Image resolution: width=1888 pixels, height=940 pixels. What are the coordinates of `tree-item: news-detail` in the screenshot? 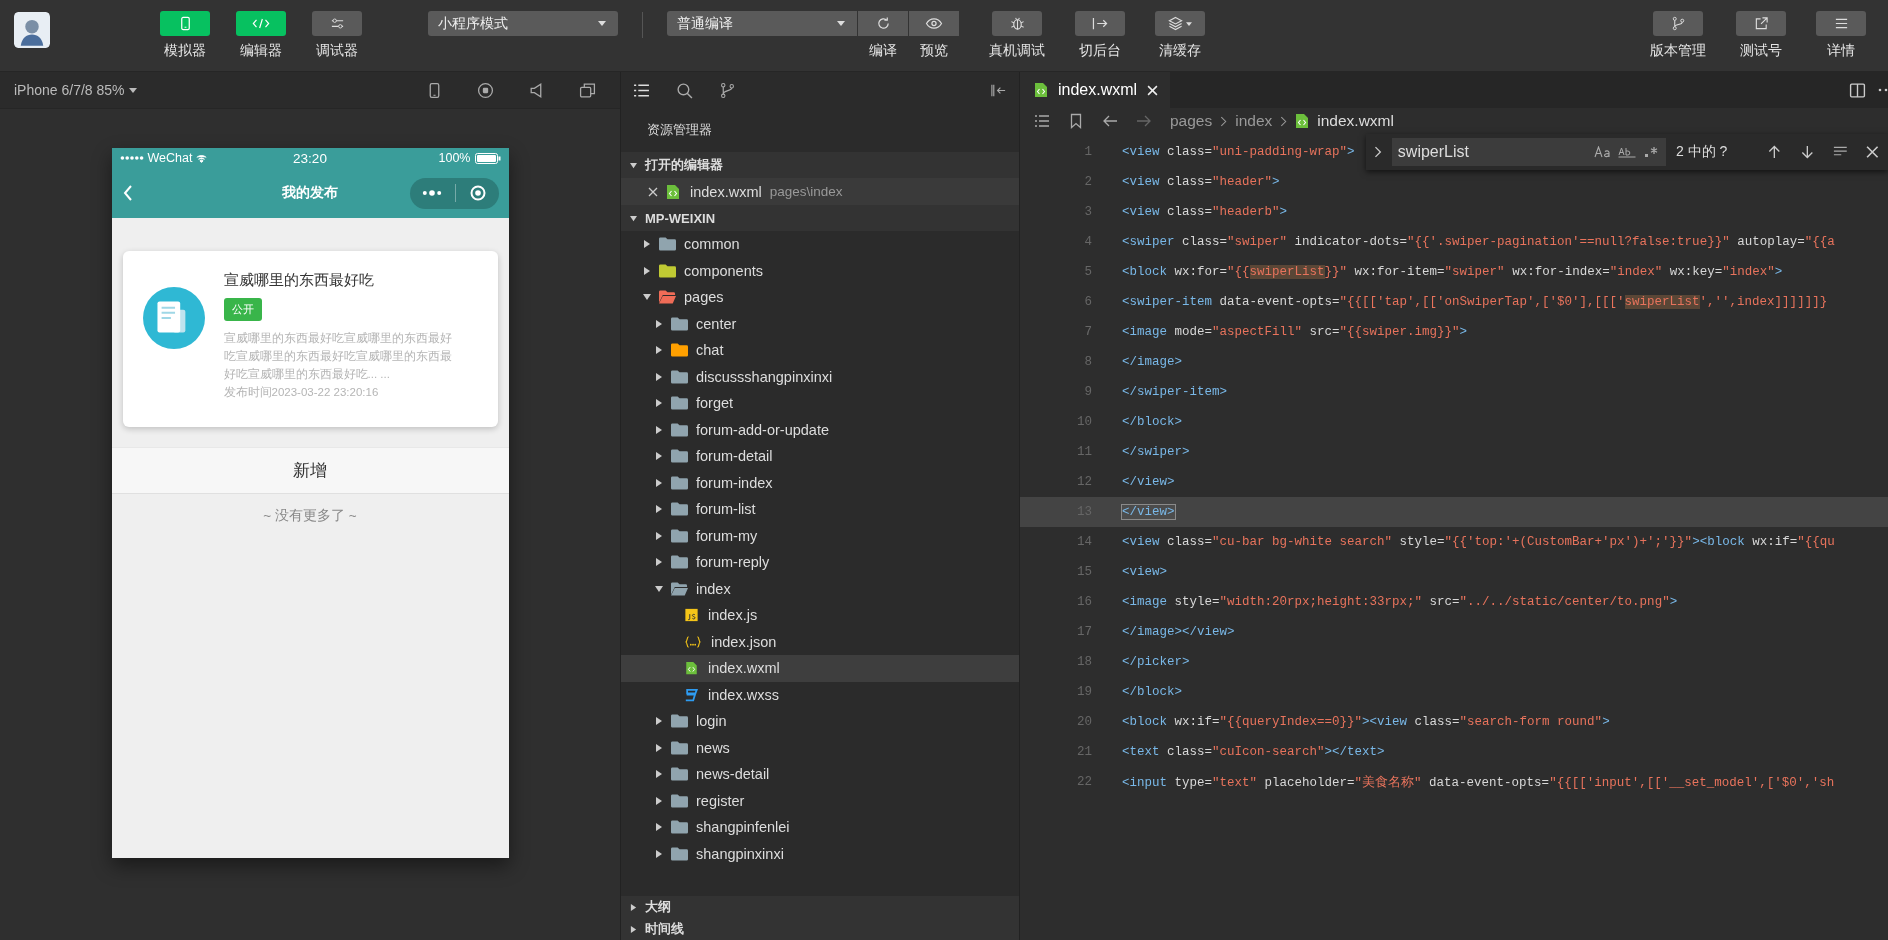 It's located at (820, 774).